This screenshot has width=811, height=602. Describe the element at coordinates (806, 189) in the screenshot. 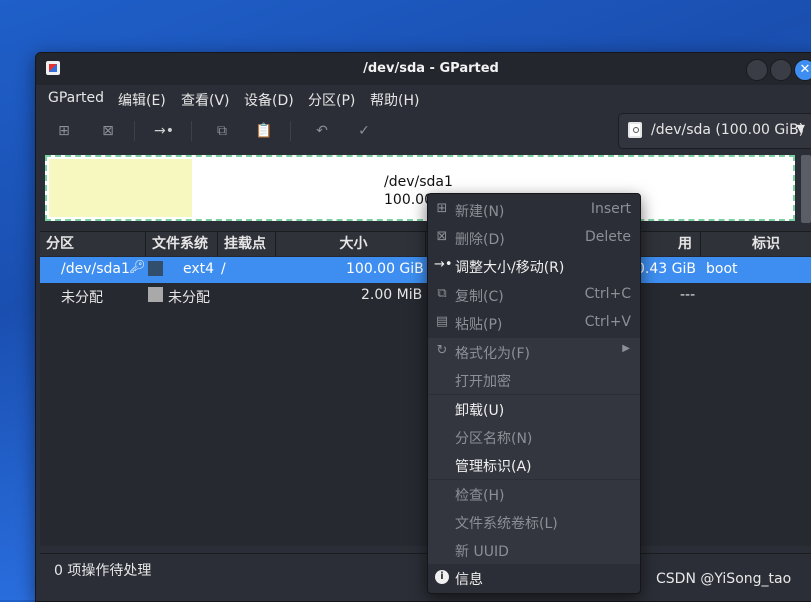

I see `disk-map-scrollbar` at that location.